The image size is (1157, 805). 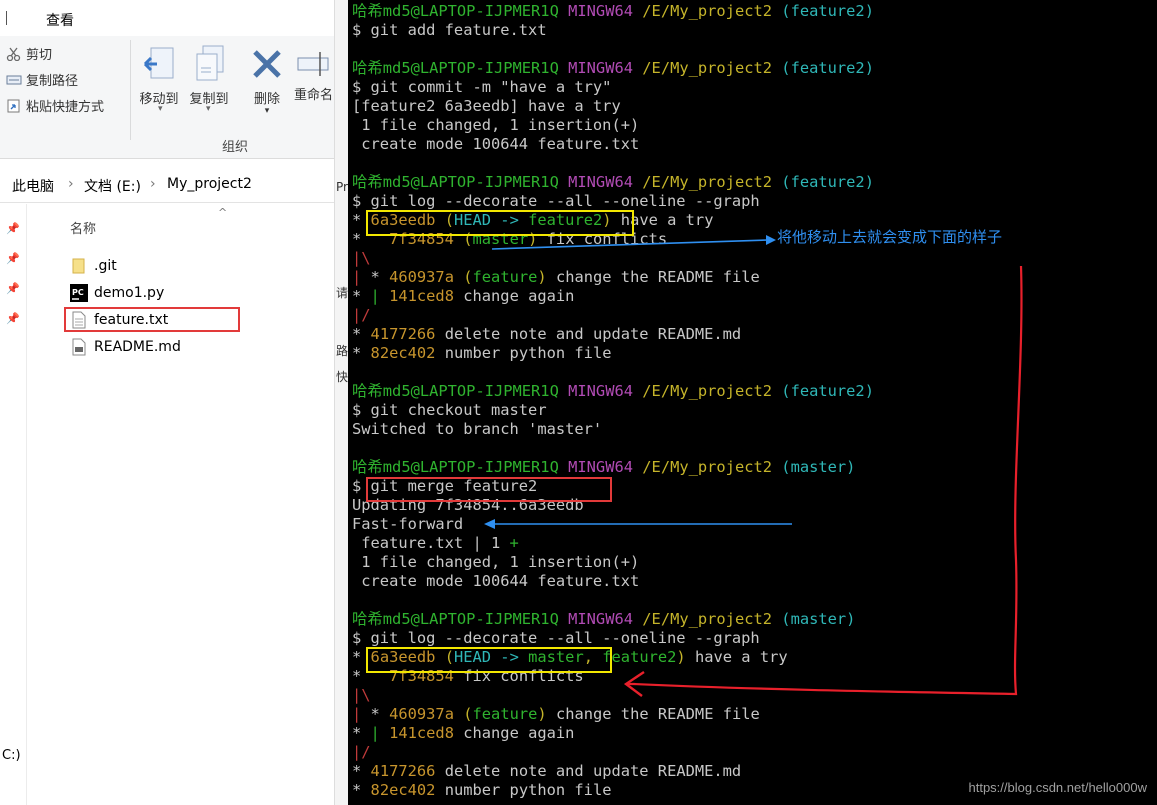 What do you see at coordinates (174, 18) in the screenshot?
I see `ribbon-tabs: 查看` at bounding box center [174, 18].